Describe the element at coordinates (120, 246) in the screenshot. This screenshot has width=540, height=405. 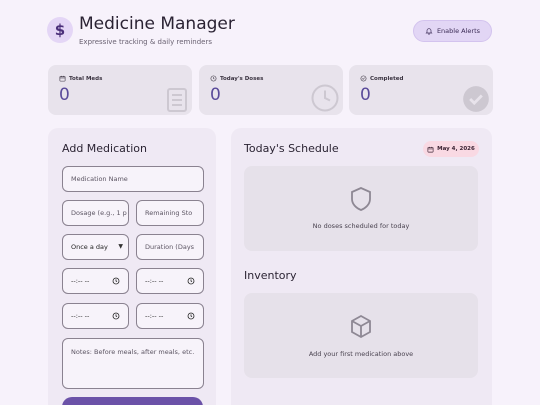
I see `chevron-down-icon: ▼` at that location.